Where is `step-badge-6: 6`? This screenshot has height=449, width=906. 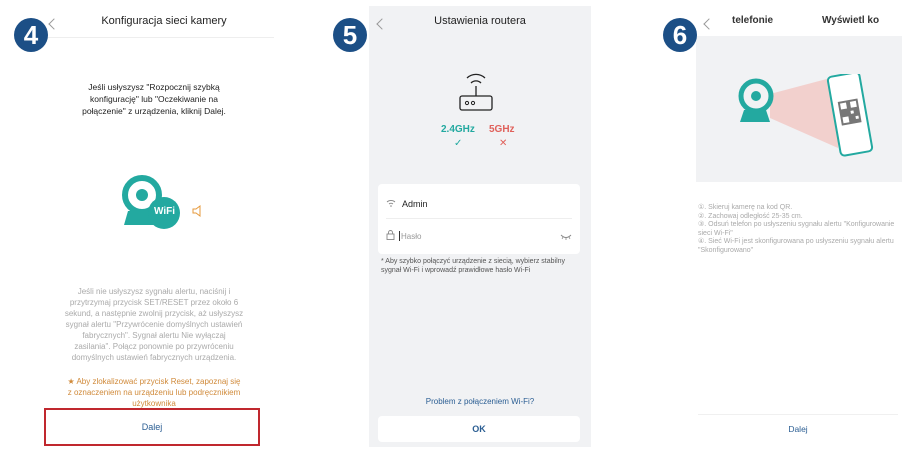
step-badge-6: 6 is located at coordinates (680, 35).